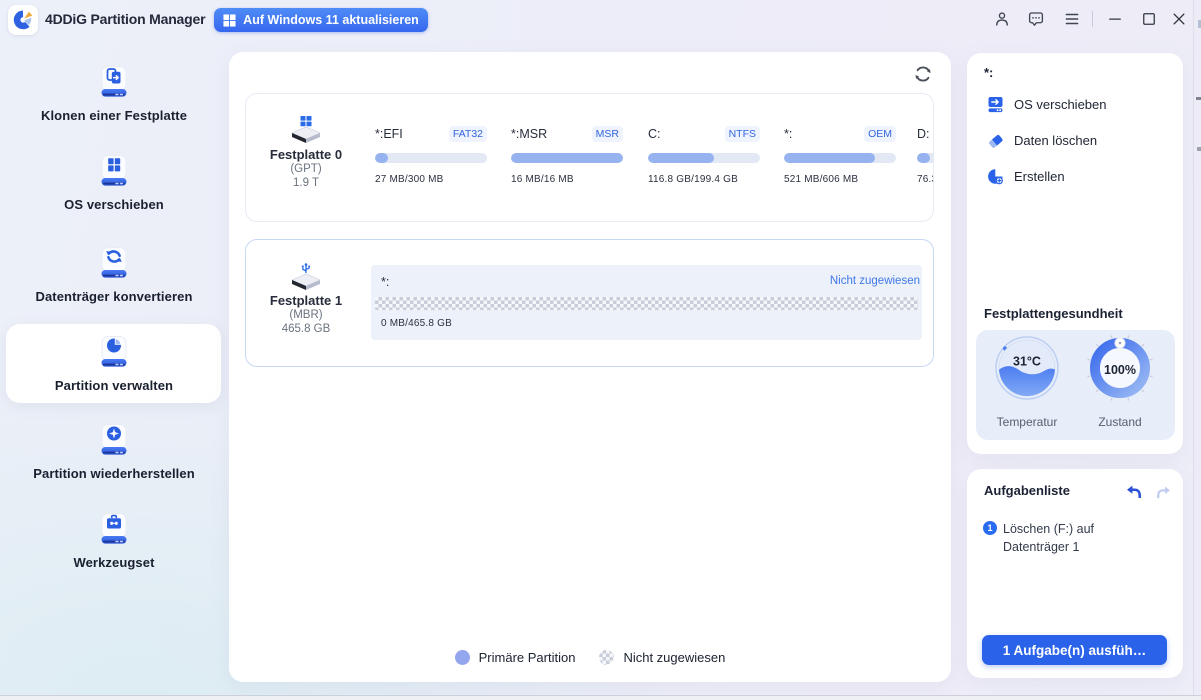 The width and height of the screenshot is (1201, 700). What do you see at coordinates (1120, 370) in the screenshot?
I see `svg-text: 100%` at bounding box center [1120, 370].